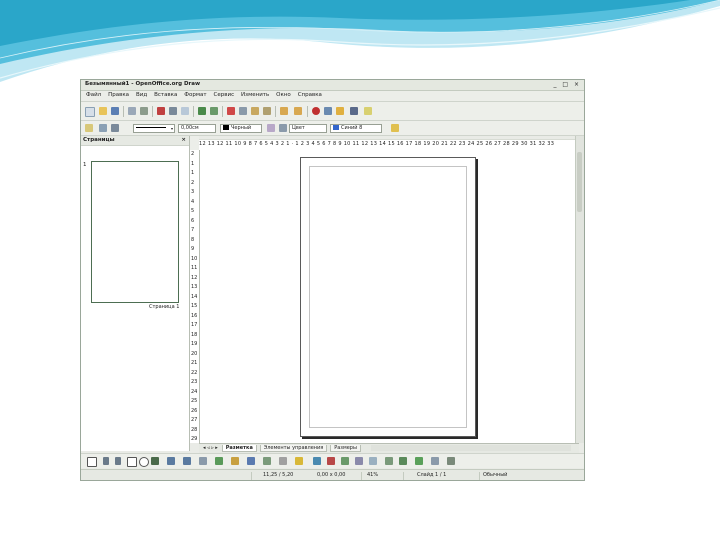  I want to click on ellipse-tool-icon, so click(144, 462).